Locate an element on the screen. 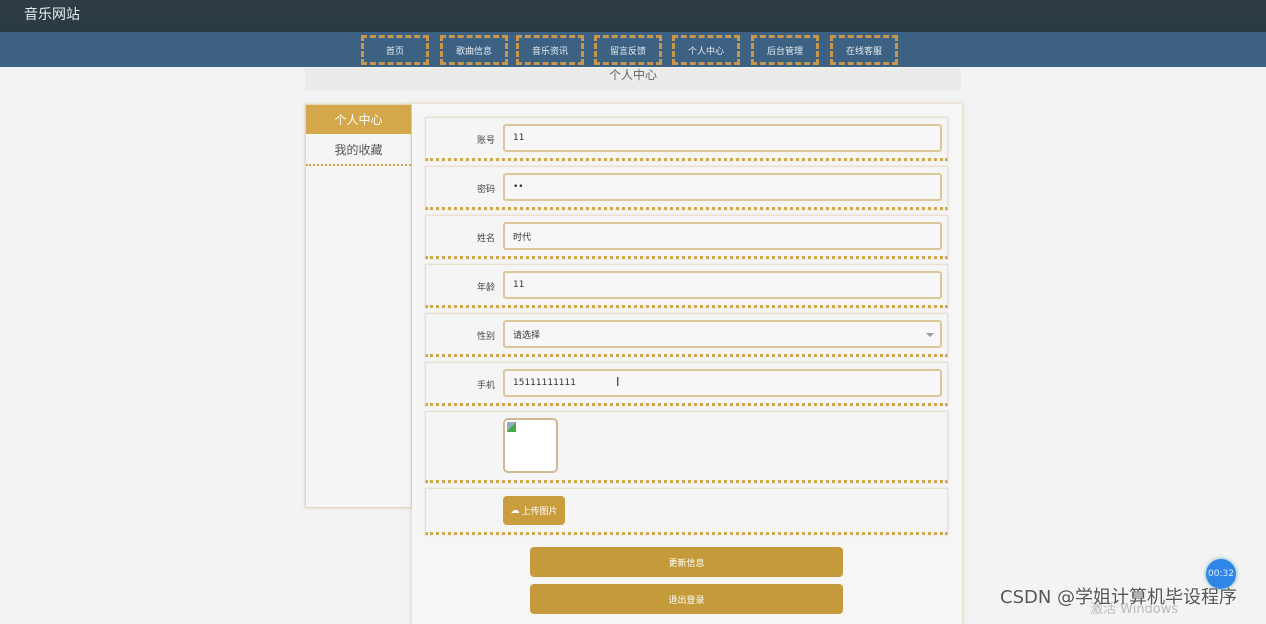 This screenshot has width=1266, height=624. cloud-upload-icon: ☁ is located at coordinates (515, 510).